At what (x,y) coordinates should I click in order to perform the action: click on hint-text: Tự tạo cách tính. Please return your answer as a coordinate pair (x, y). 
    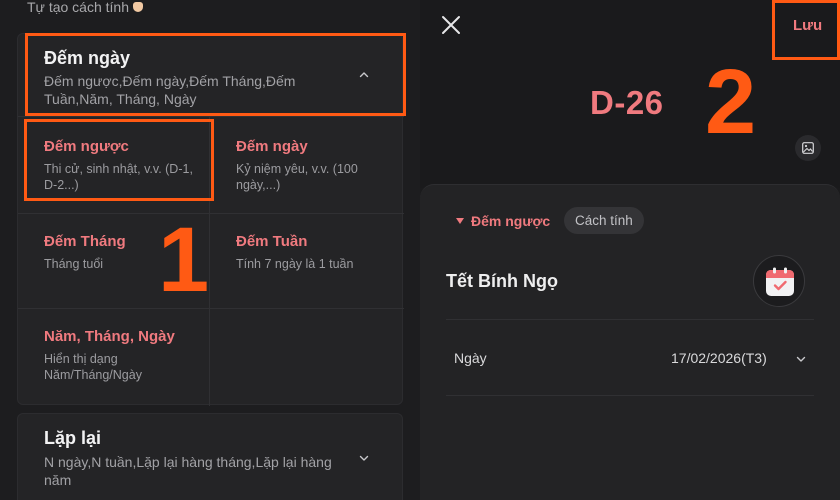
    Looking at the image, I should click on (78, 7).